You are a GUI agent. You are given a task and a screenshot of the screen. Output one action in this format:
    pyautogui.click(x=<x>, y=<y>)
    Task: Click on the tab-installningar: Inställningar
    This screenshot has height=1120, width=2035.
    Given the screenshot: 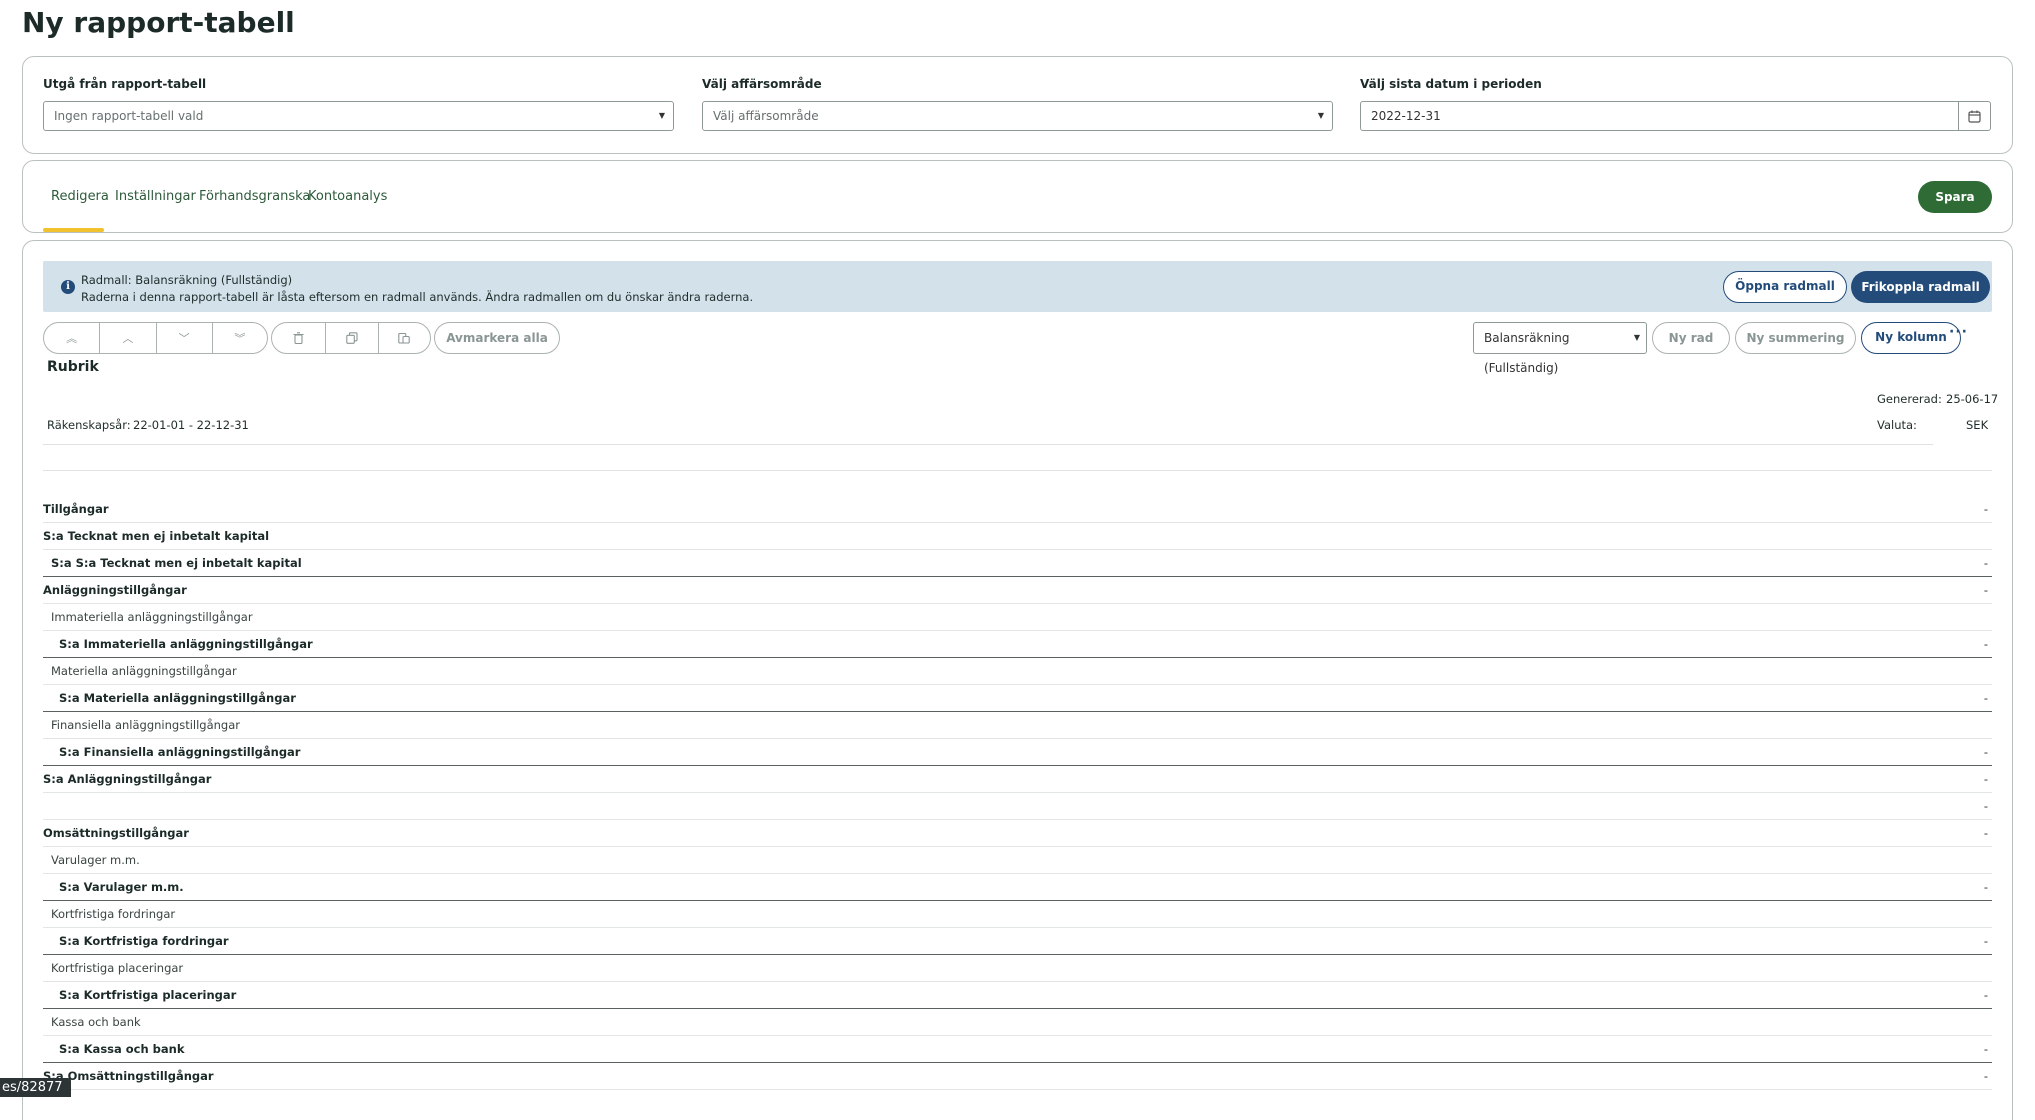 What is the action you would take?
    pyautogui.click(x=155, y=196)
    